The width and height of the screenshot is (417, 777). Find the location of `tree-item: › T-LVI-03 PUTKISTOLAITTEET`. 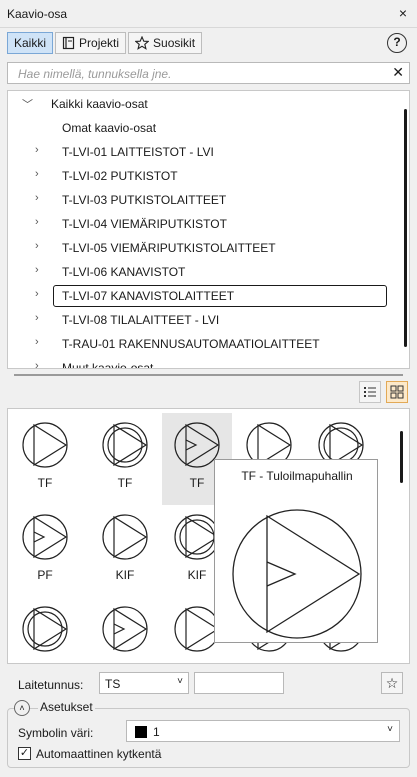

tree-item: › T-LVI-03 PUTKISTOLAITTEET is located at coordinates (198, 200).